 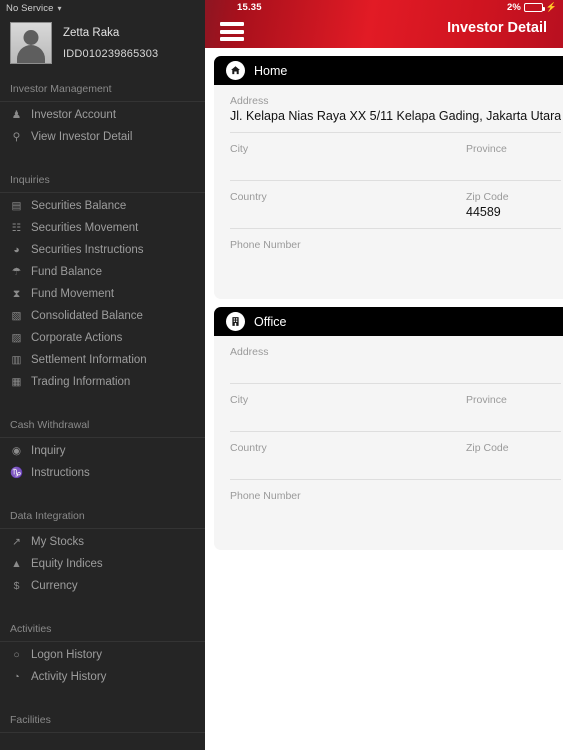 What do you see at coordinates (48, 451) in the screenshot?
I see `sidebar-item-label: Inquiry` at bounding box center [48, 451].